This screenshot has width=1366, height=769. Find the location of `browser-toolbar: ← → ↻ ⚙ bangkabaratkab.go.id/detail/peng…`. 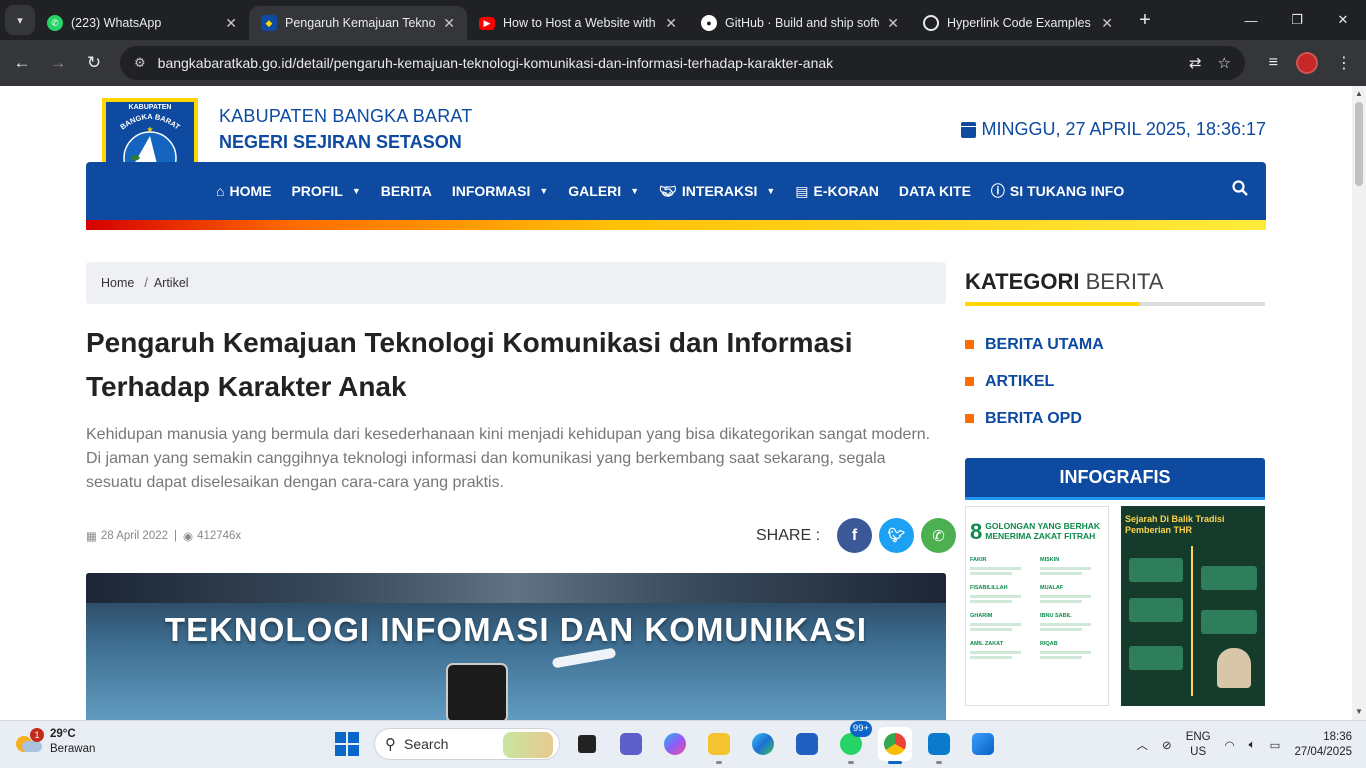

browser-toolbar: ← → ↻ ⚙ bangkabaratkab.go.id/detail/peng… is located at coordinates (683, 63).